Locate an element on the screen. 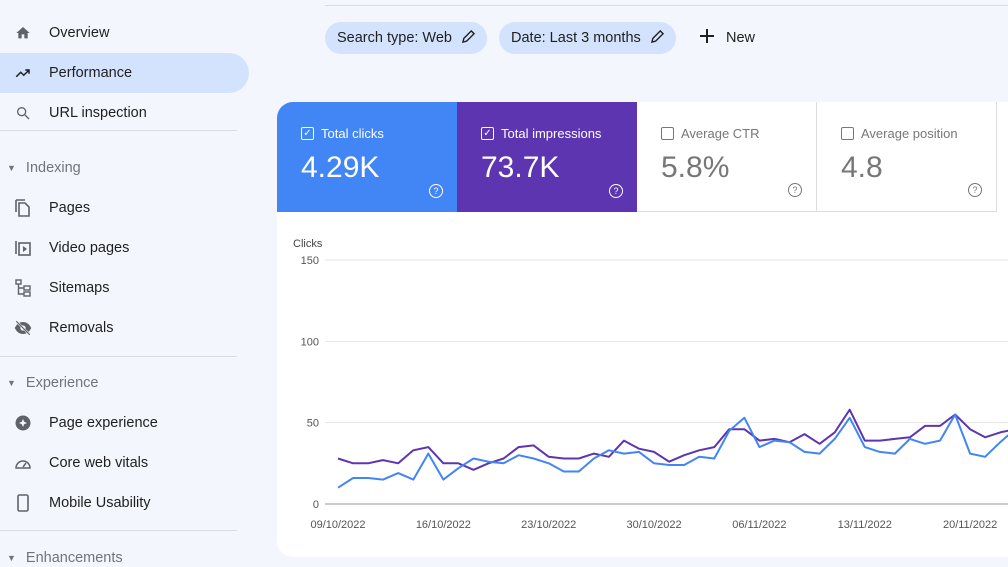 The image size is (1008, 567). new-filter-button: New is located at coordinates (726, 38).